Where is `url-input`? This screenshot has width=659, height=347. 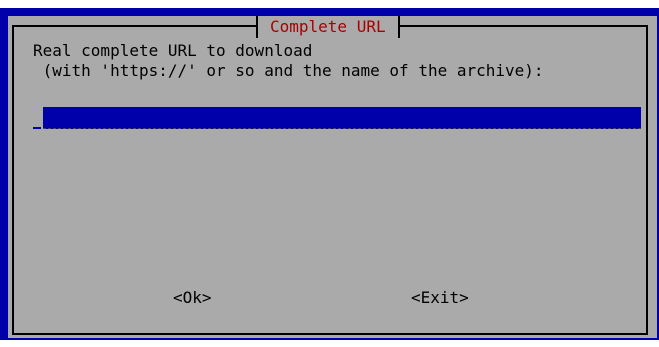
url-input is located at coordinates (342, 118).